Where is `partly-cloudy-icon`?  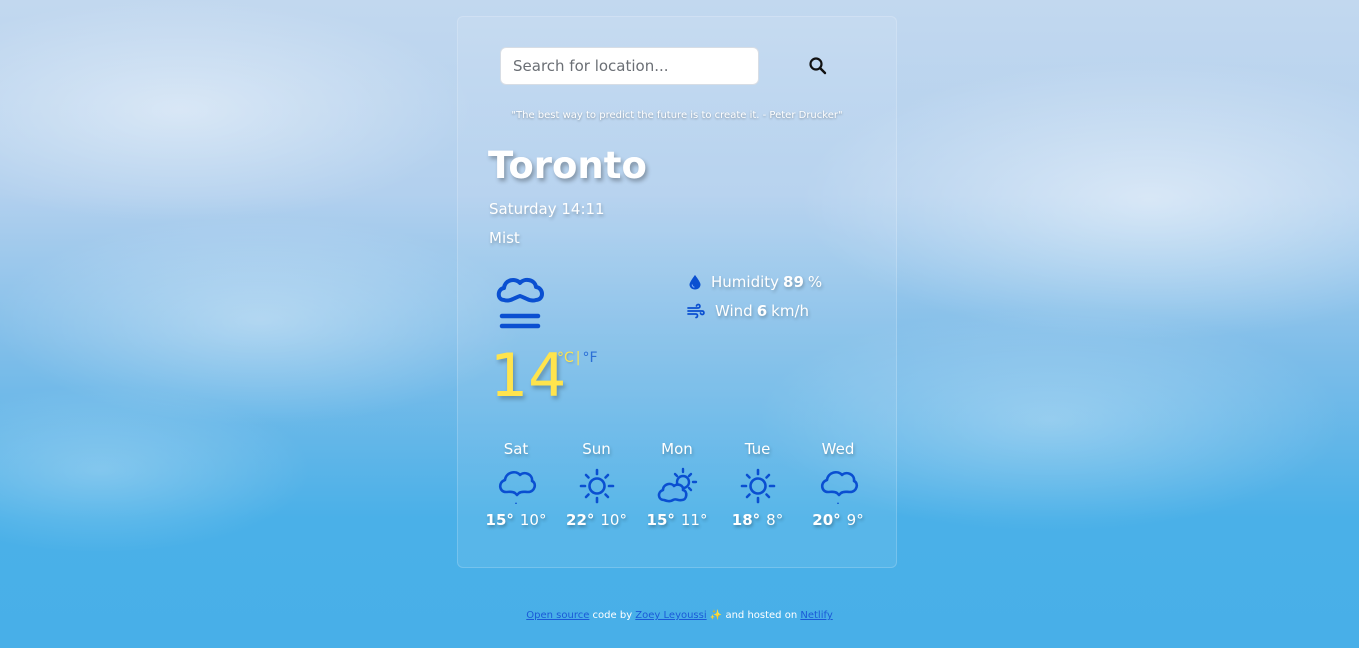
partly-cloudy-icon is located at coordinates (677, 485).